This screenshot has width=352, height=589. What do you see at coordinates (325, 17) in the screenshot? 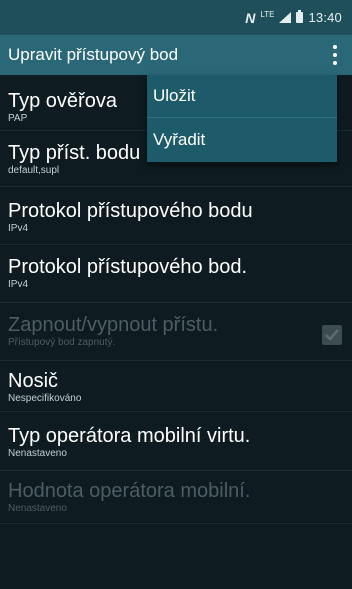
I see `clock: 13:40` at bounding box center [325, 17].